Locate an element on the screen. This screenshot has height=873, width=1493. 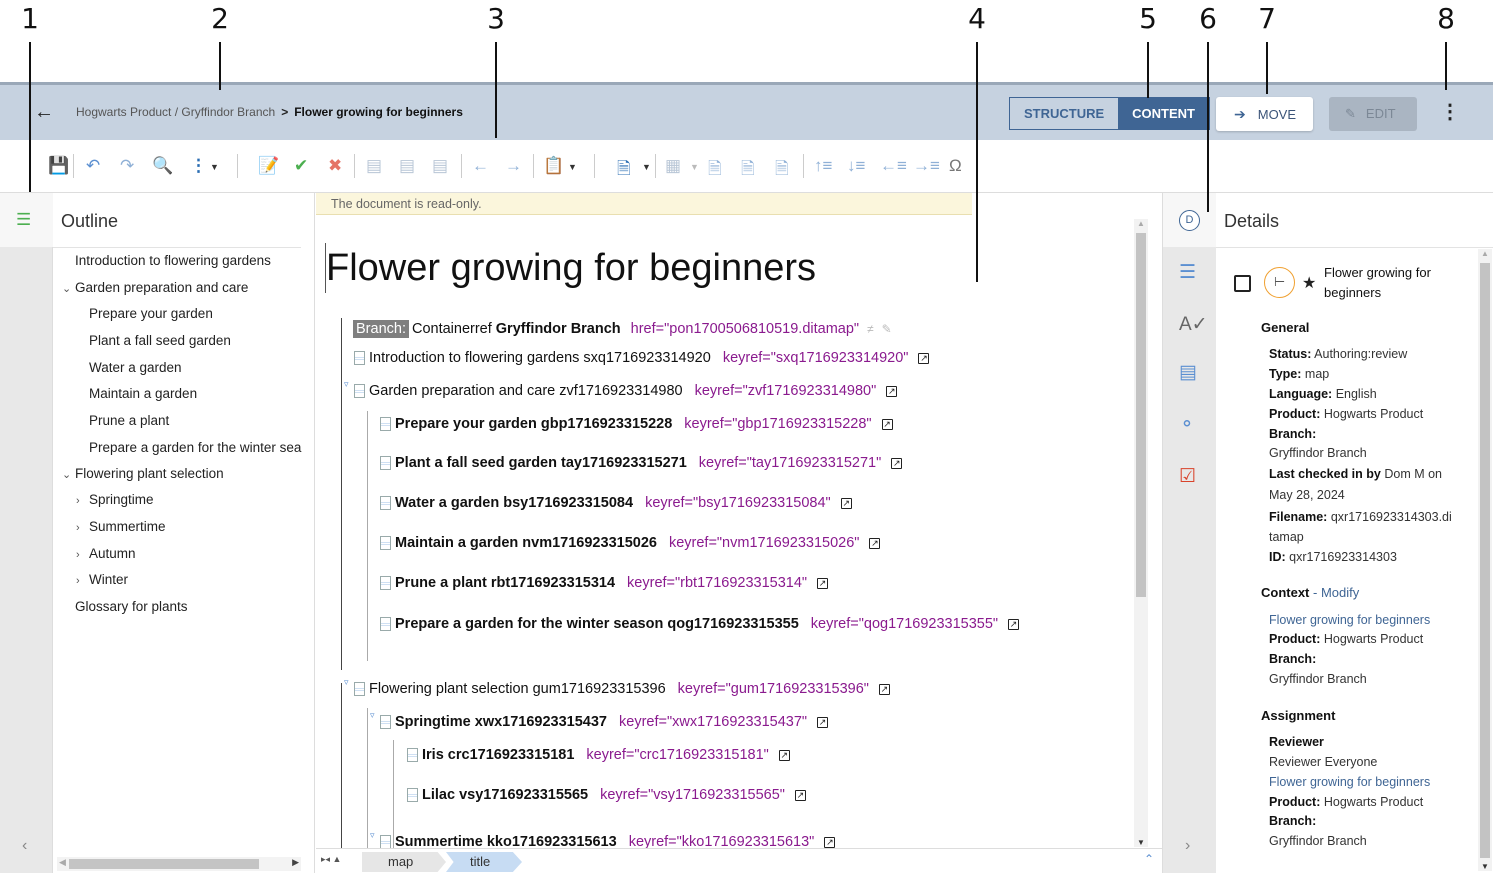
context-link: Flower growing for beginners is located at coordinates (1349, 620).